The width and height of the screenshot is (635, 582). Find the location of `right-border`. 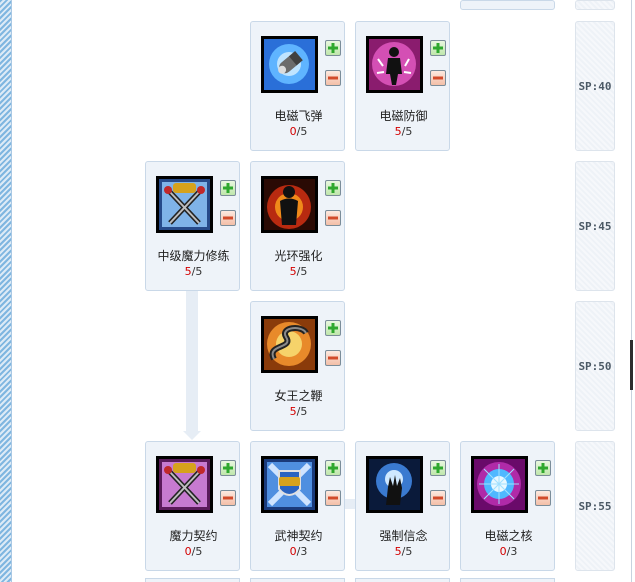

right-border is located at coordinates (631, 291).